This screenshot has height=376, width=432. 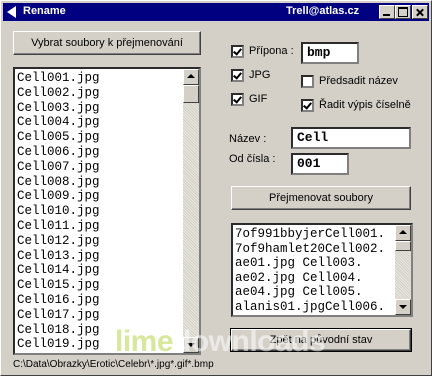 I want to click on file-list-item: Cell004.jpg, so click(x=58, y=122).